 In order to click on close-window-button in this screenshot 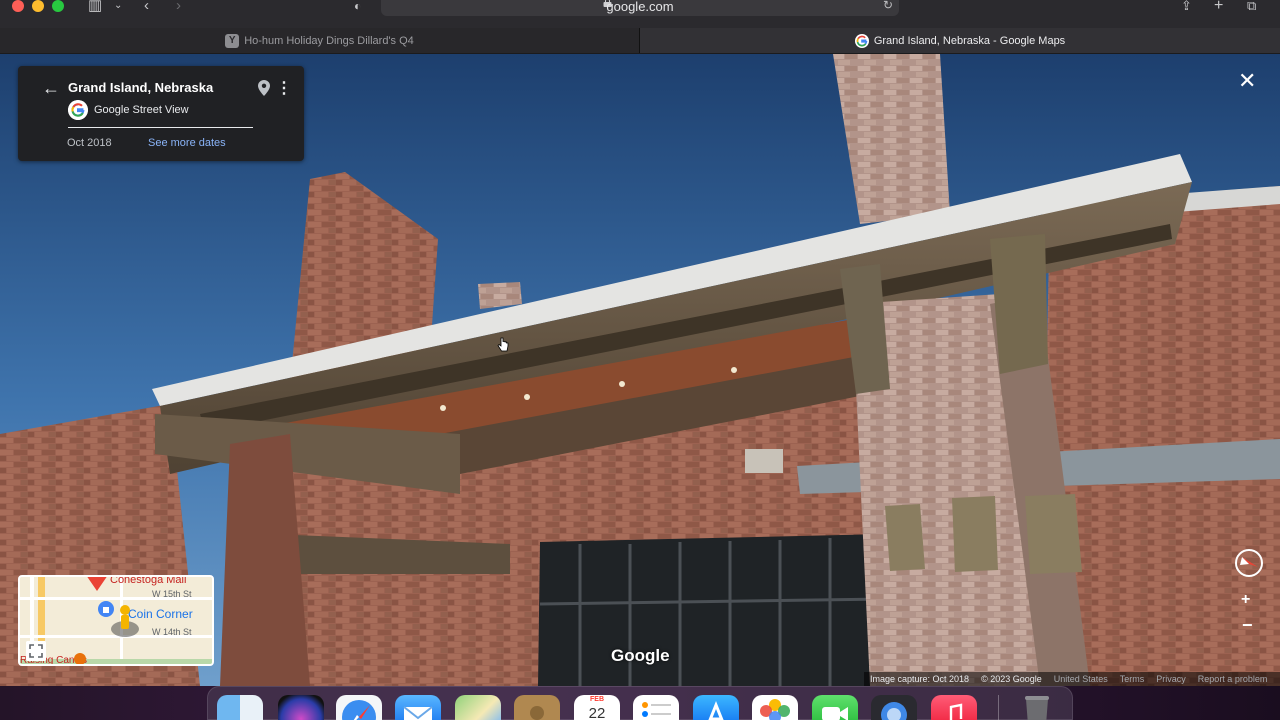, I will do `click(18, 6)`.